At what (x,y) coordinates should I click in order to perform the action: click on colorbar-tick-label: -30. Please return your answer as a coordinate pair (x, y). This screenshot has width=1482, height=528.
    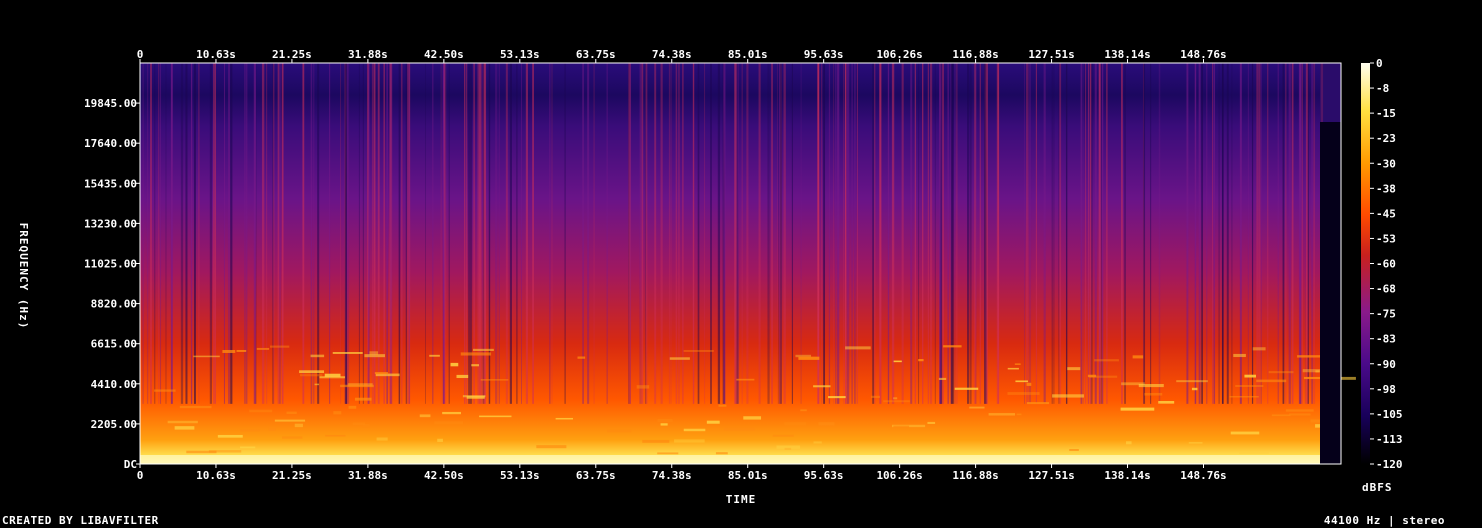
    Looking at the image, I should click on (1386, 163).